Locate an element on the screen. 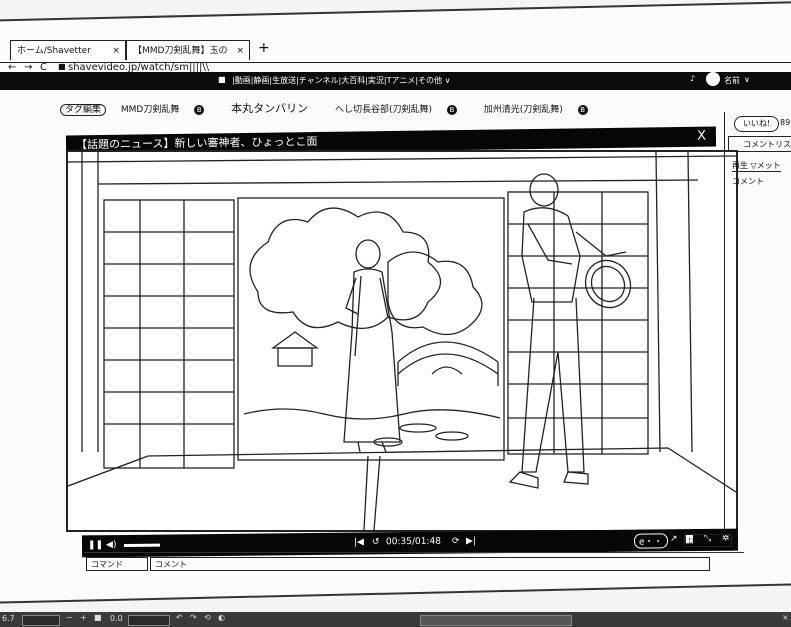 Image resolution: width=791 pixels, height=627 pixels. new-tab-button: + is located at coordinates (264, 48).